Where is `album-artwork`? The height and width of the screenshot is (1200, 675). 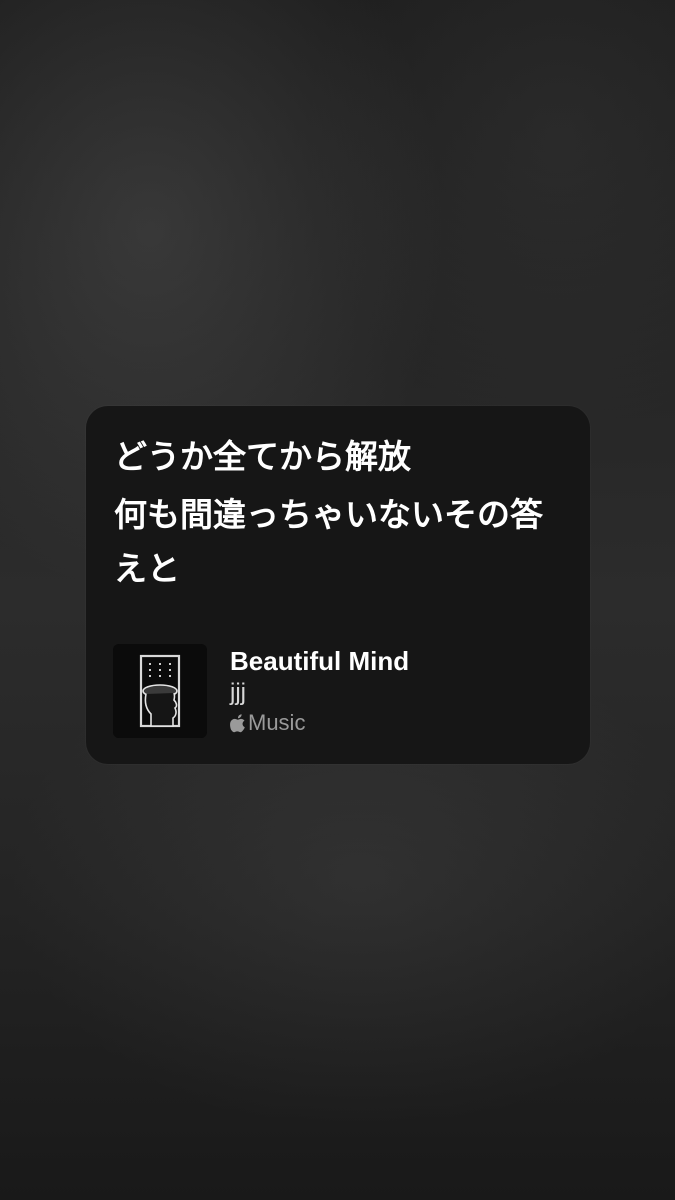 album-artwork is located at coordinates (160, 691).